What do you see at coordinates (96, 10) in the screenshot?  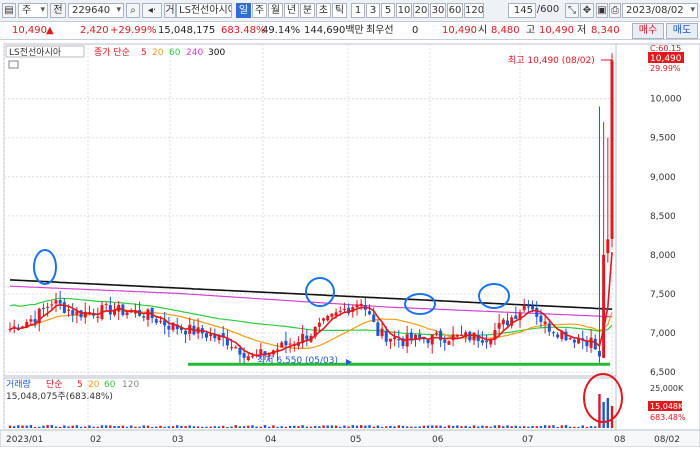 I see `stock-code-input: 229640` at bounding box center [96, 10].